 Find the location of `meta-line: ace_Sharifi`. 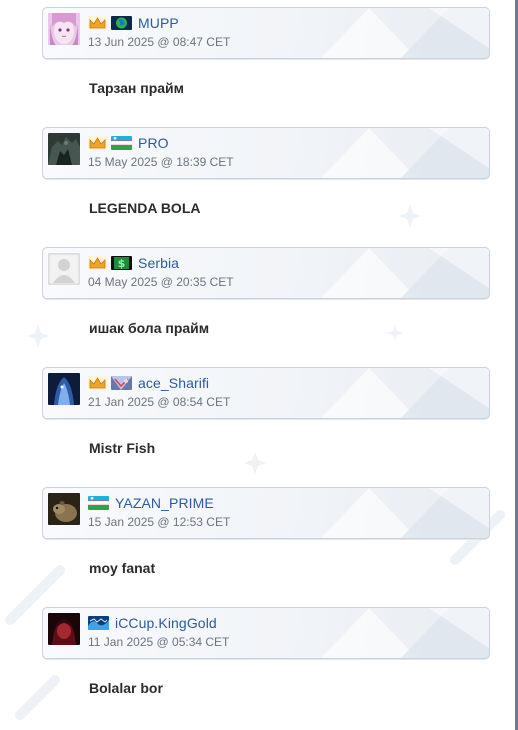

meta-line: ace_Sharifi is located at coordinates (148, 383).